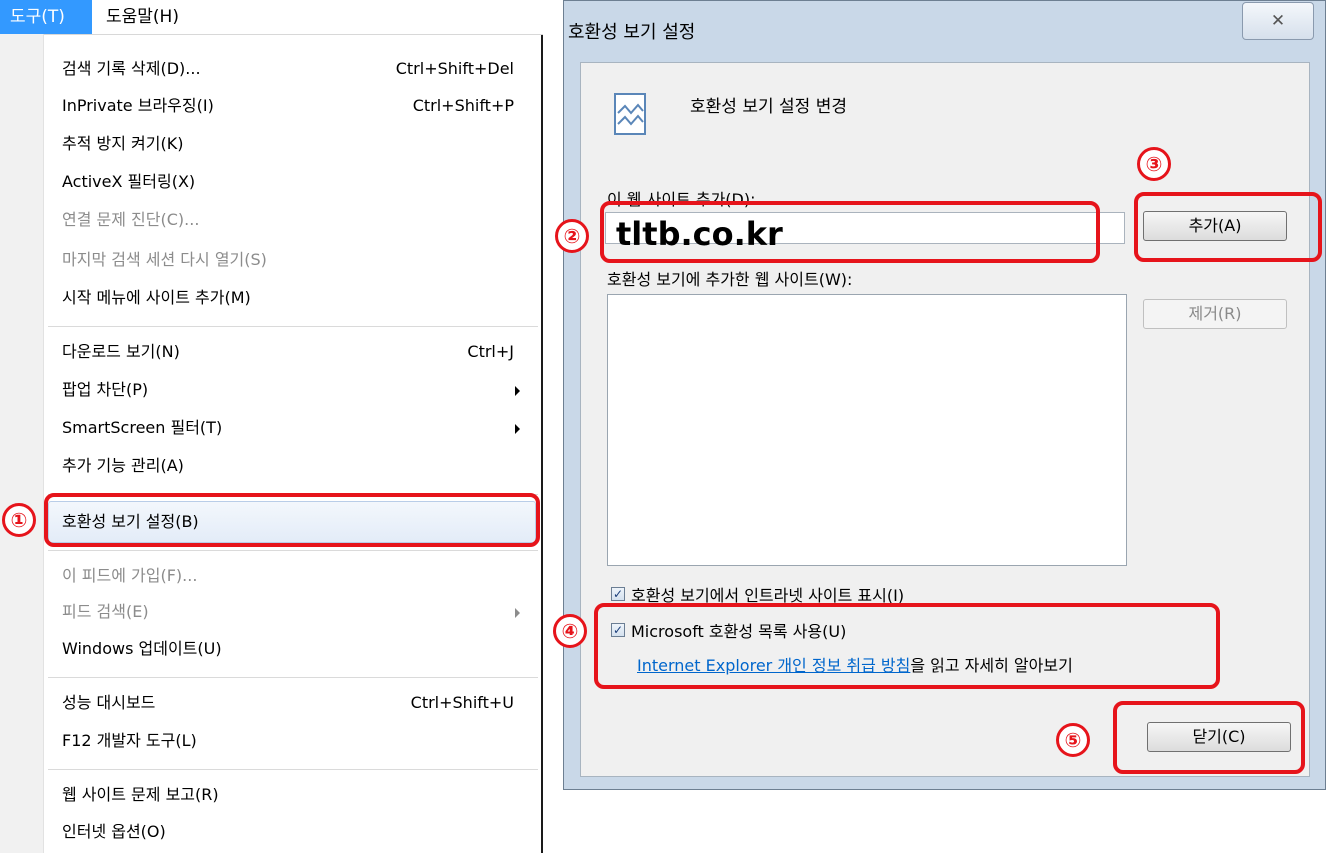 This screenshot has width=1340, height=853. What do you see at coordinates (1278, 21) in the screenshot?
I see `close-icon: ✕` at bounding box center [1278, 21].